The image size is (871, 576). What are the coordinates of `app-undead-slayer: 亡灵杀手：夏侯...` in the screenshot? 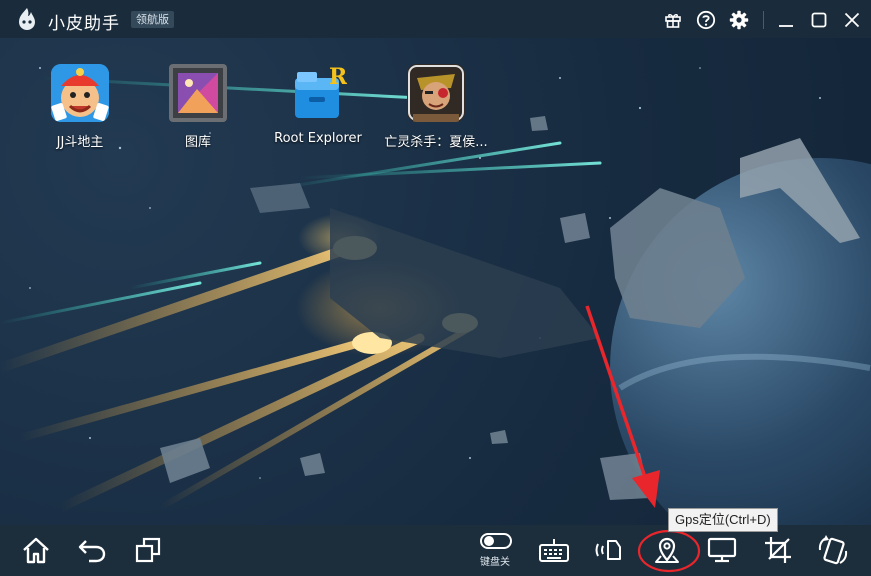 It's located at (436, 107).